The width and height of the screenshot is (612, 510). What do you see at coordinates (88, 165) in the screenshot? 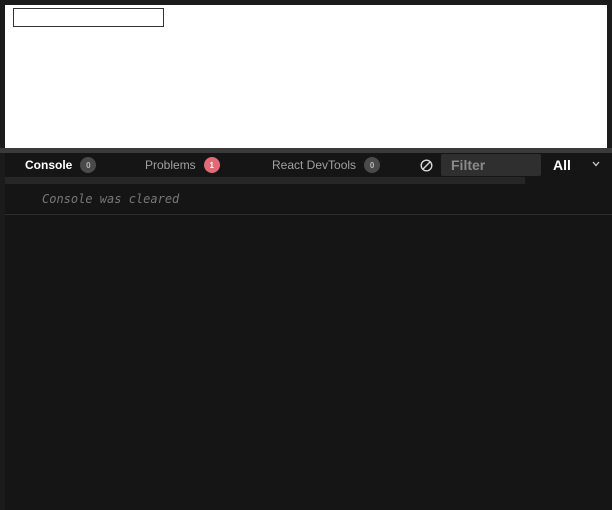
I see `tab-console-count-badge: 0` at bounding box center [88, 165].